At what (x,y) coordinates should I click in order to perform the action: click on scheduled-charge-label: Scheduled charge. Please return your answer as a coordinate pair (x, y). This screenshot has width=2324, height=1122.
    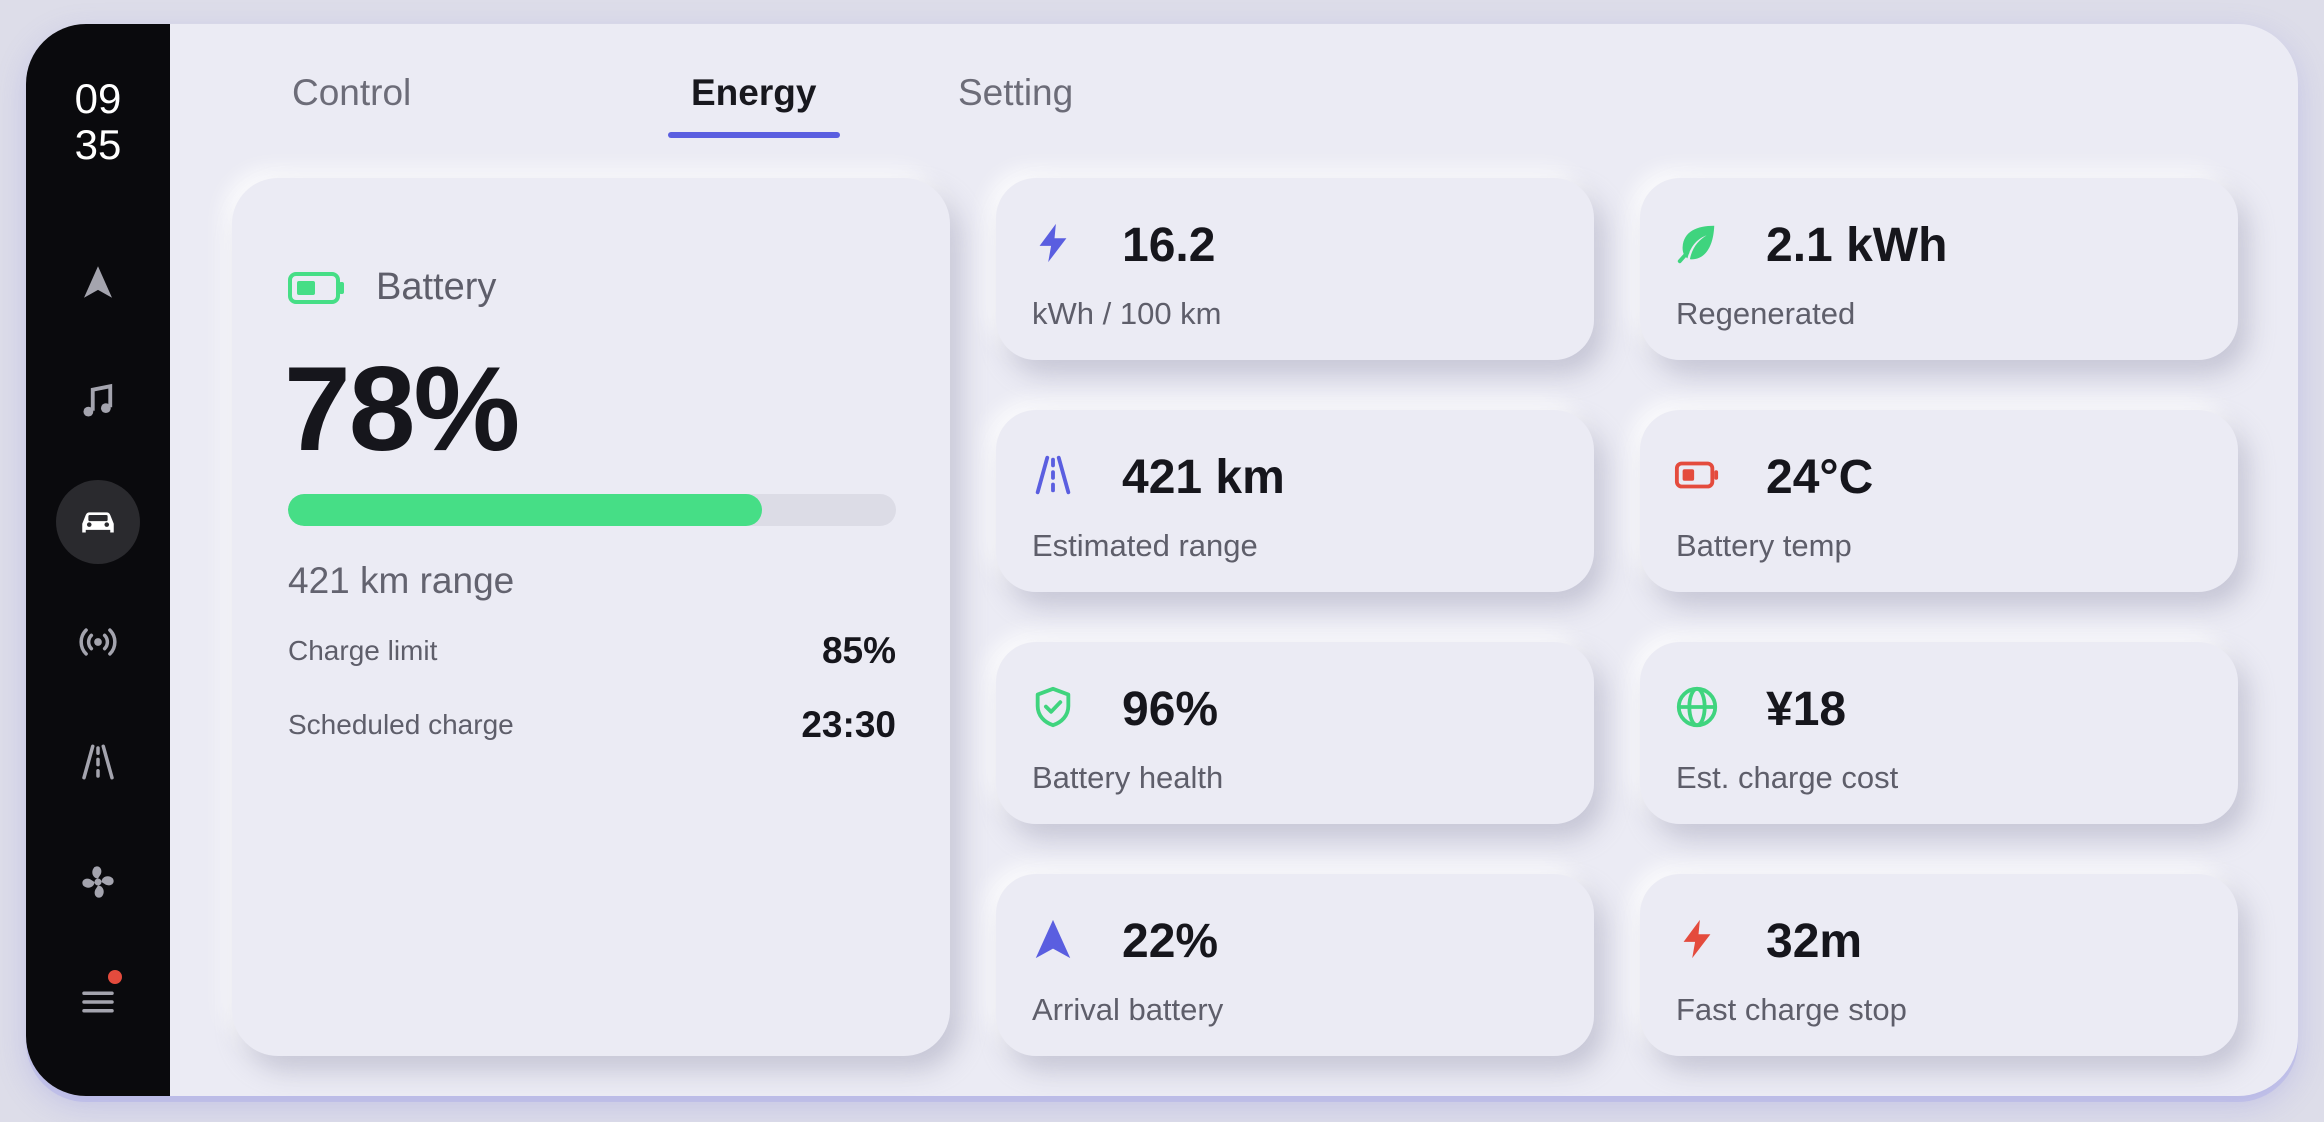
    Looking at the image, I should click on (401, 724).